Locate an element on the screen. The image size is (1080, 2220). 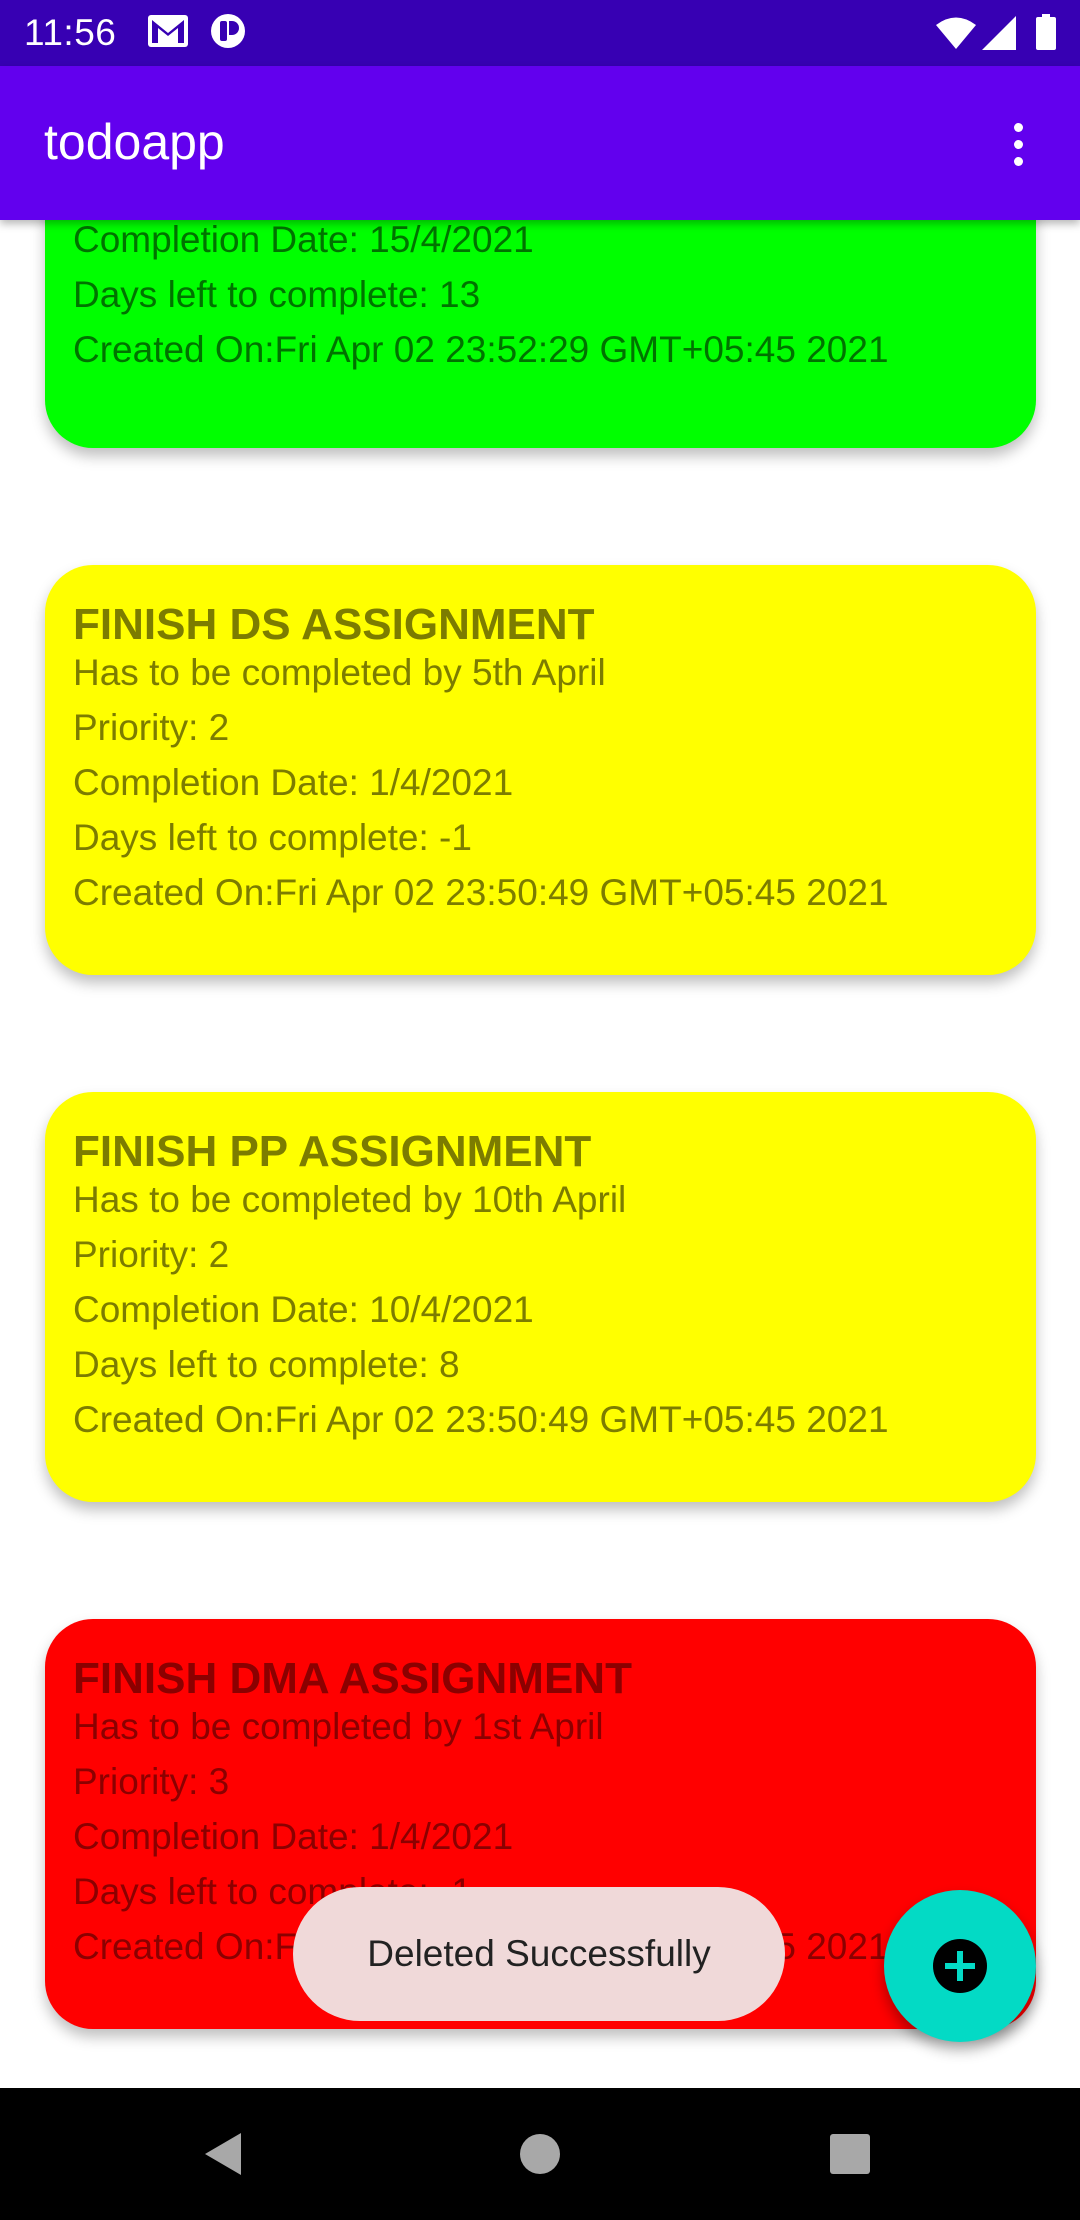
battery-icon is located at coordinates (1046, 32).